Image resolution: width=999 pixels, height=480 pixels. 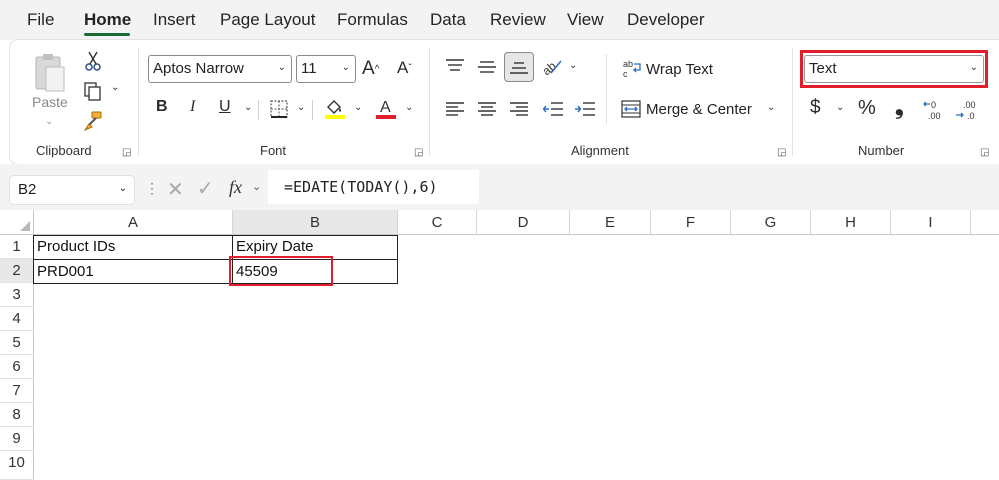 What do you see at coordinates (174, 20) in the screenshot?
I see `tab-insert: Insert` at bounding box center [174, 20].